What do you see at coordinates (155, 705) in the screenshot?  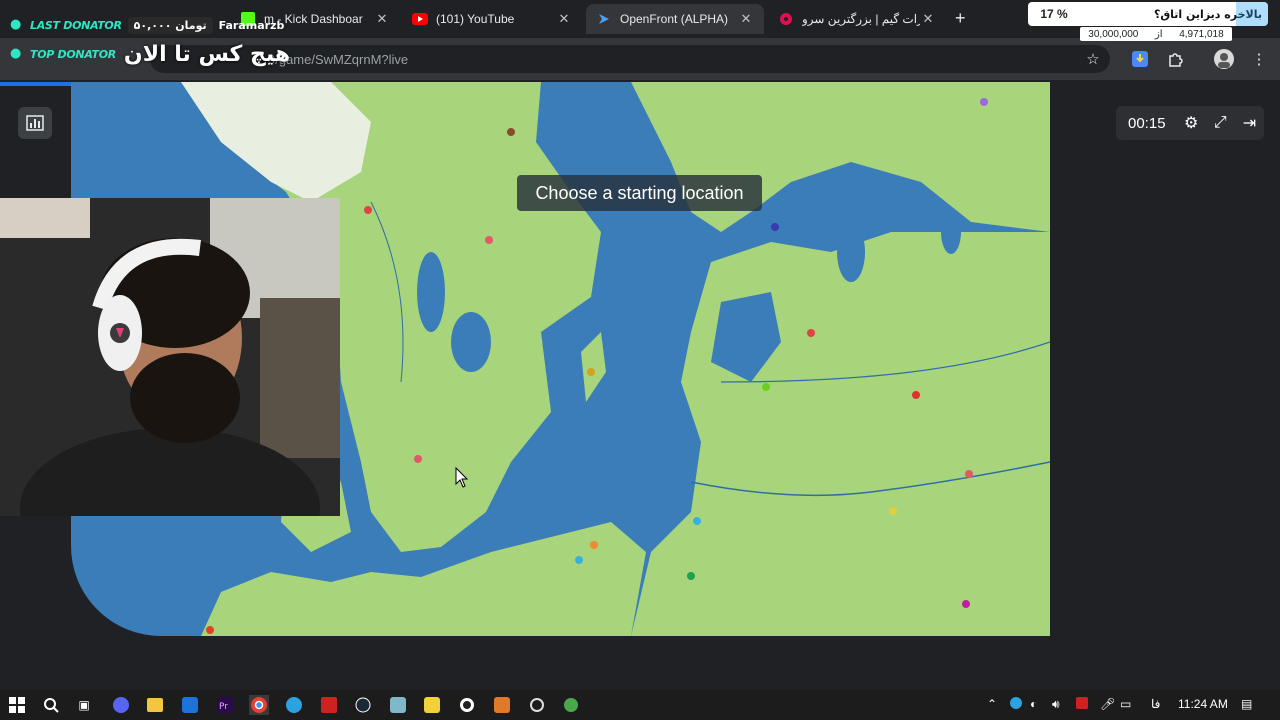 I see `file-explorer-icon` at bounding box center [155, 705].